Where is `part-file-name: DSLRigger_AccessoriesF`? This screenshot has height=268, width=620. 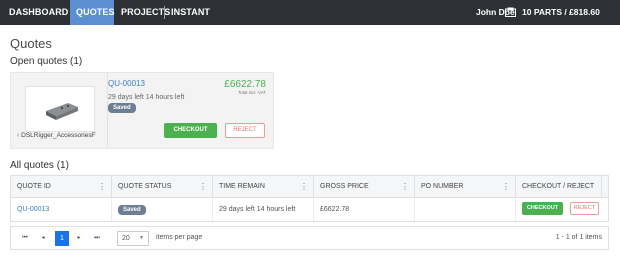 part-file-name: DSLRigger_AccessoriesF is located at coordinates (58, 135).